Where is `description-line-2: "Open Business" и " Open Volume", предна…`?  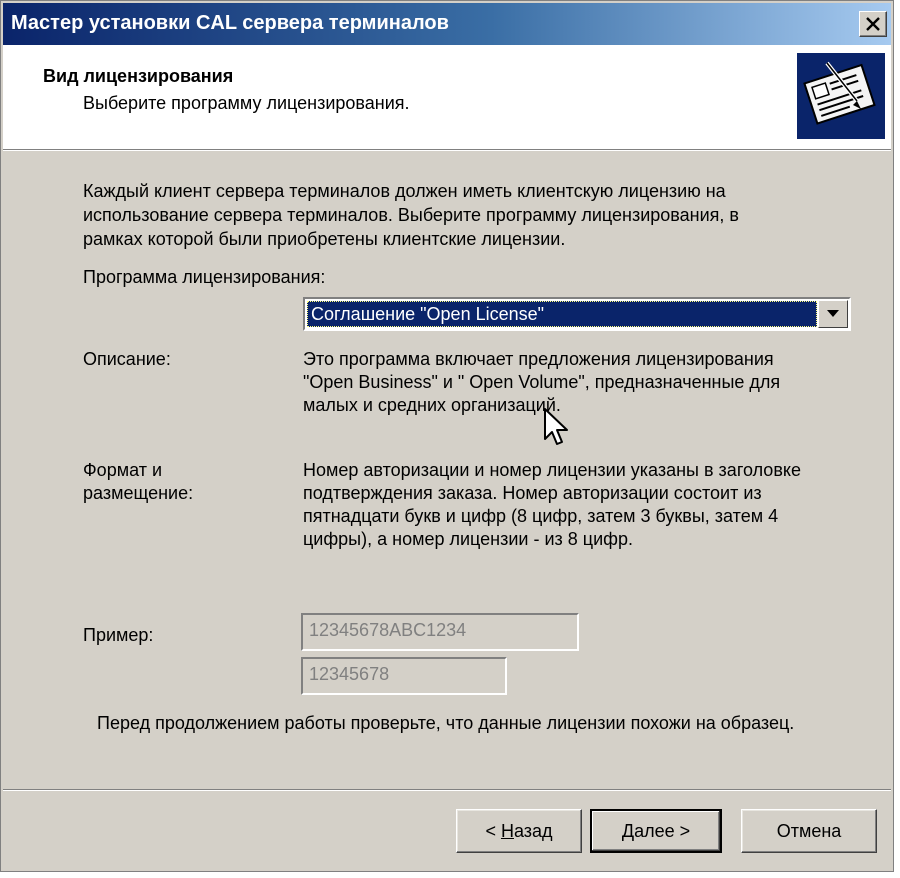 description-line-2: "Open Business" и " Open Volume", предна… is located at coordinates (542, 382).